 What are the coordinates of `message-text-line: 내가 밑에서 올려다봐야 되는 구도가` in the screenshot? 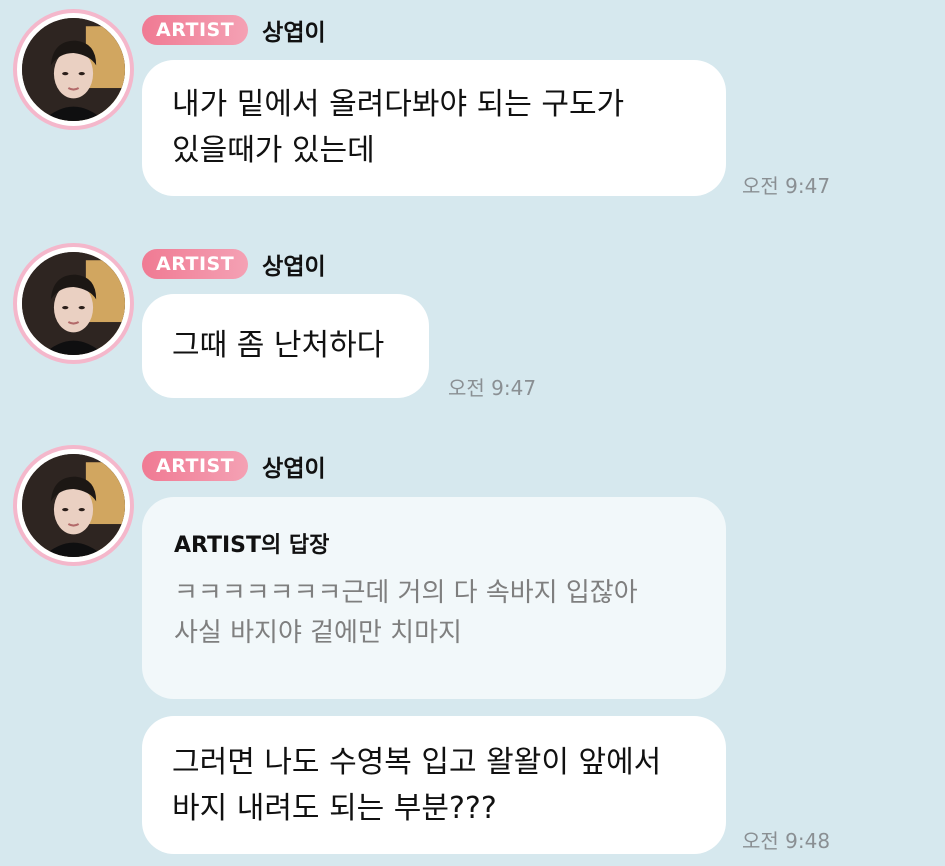 It's located at (398, 104).